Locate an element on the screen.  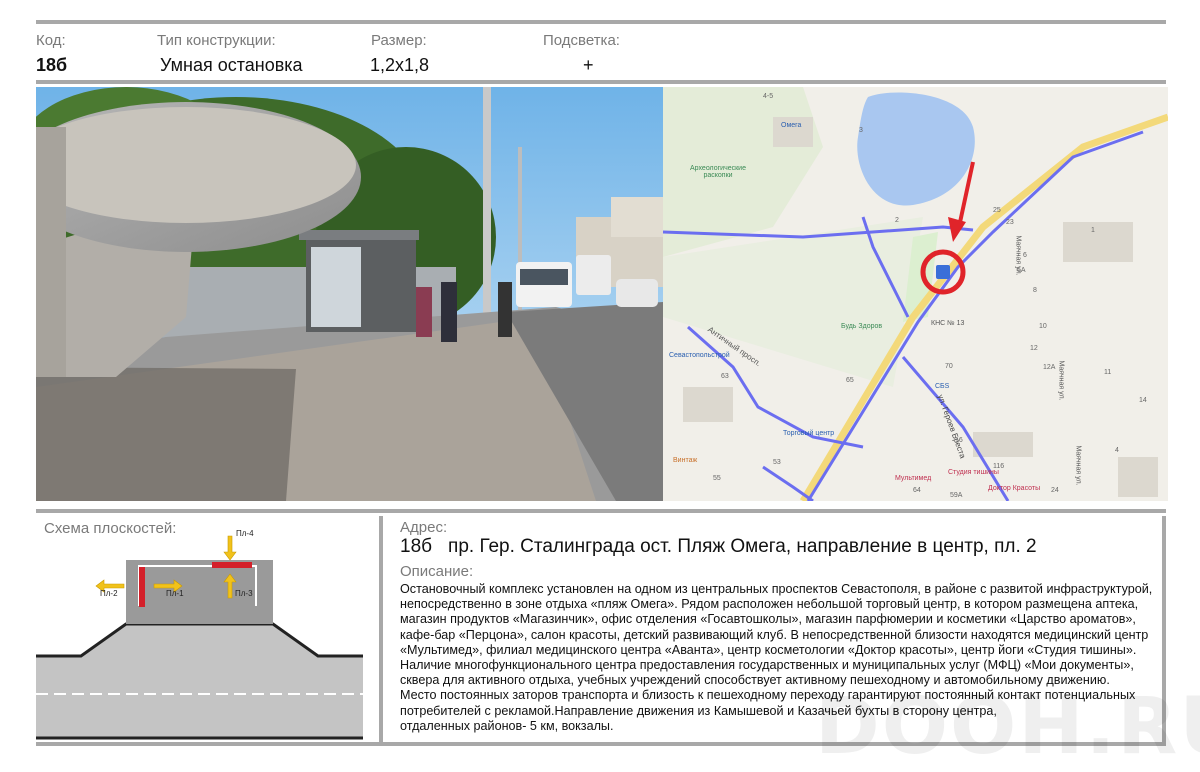
size-value: 1,2х1,8 is located at coordinates (400, 65).